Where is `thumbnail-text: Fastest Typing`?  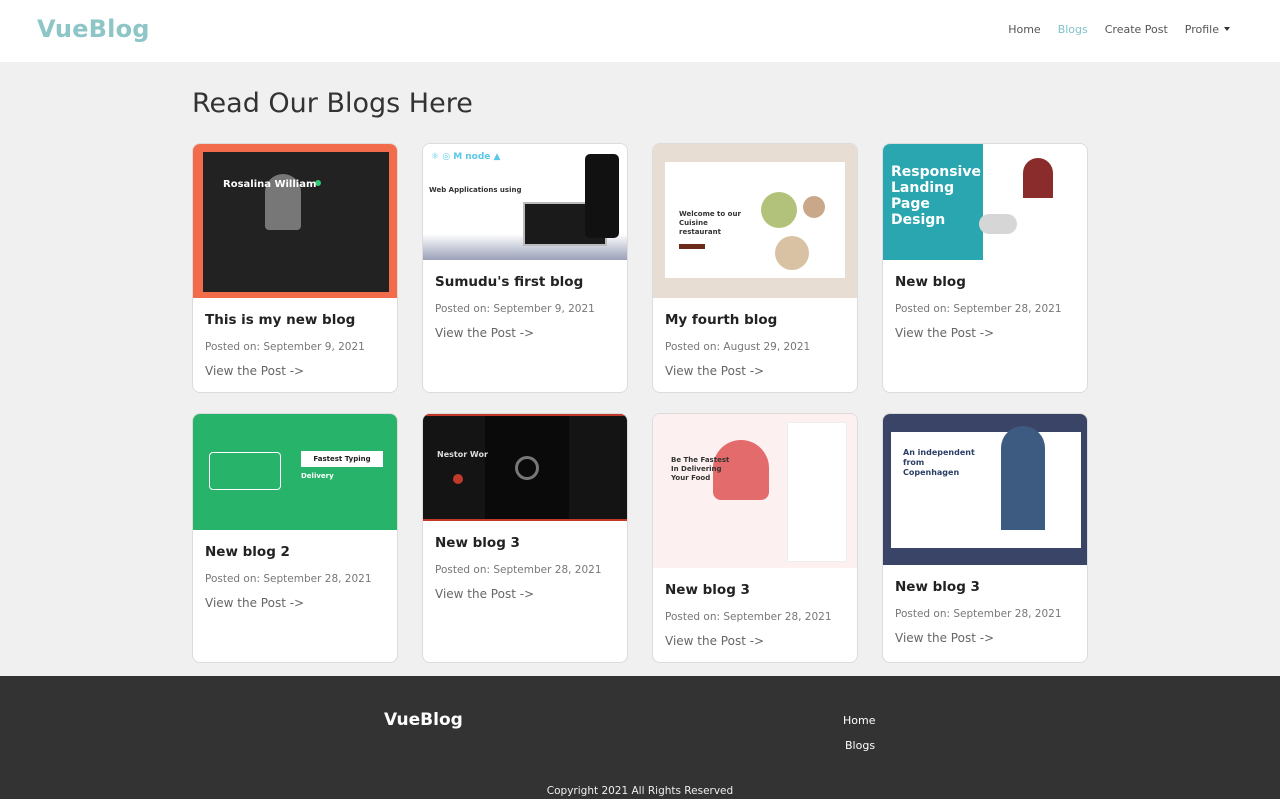 thumbnail-text: Fastest Typing is located at coordinates (342, 459).